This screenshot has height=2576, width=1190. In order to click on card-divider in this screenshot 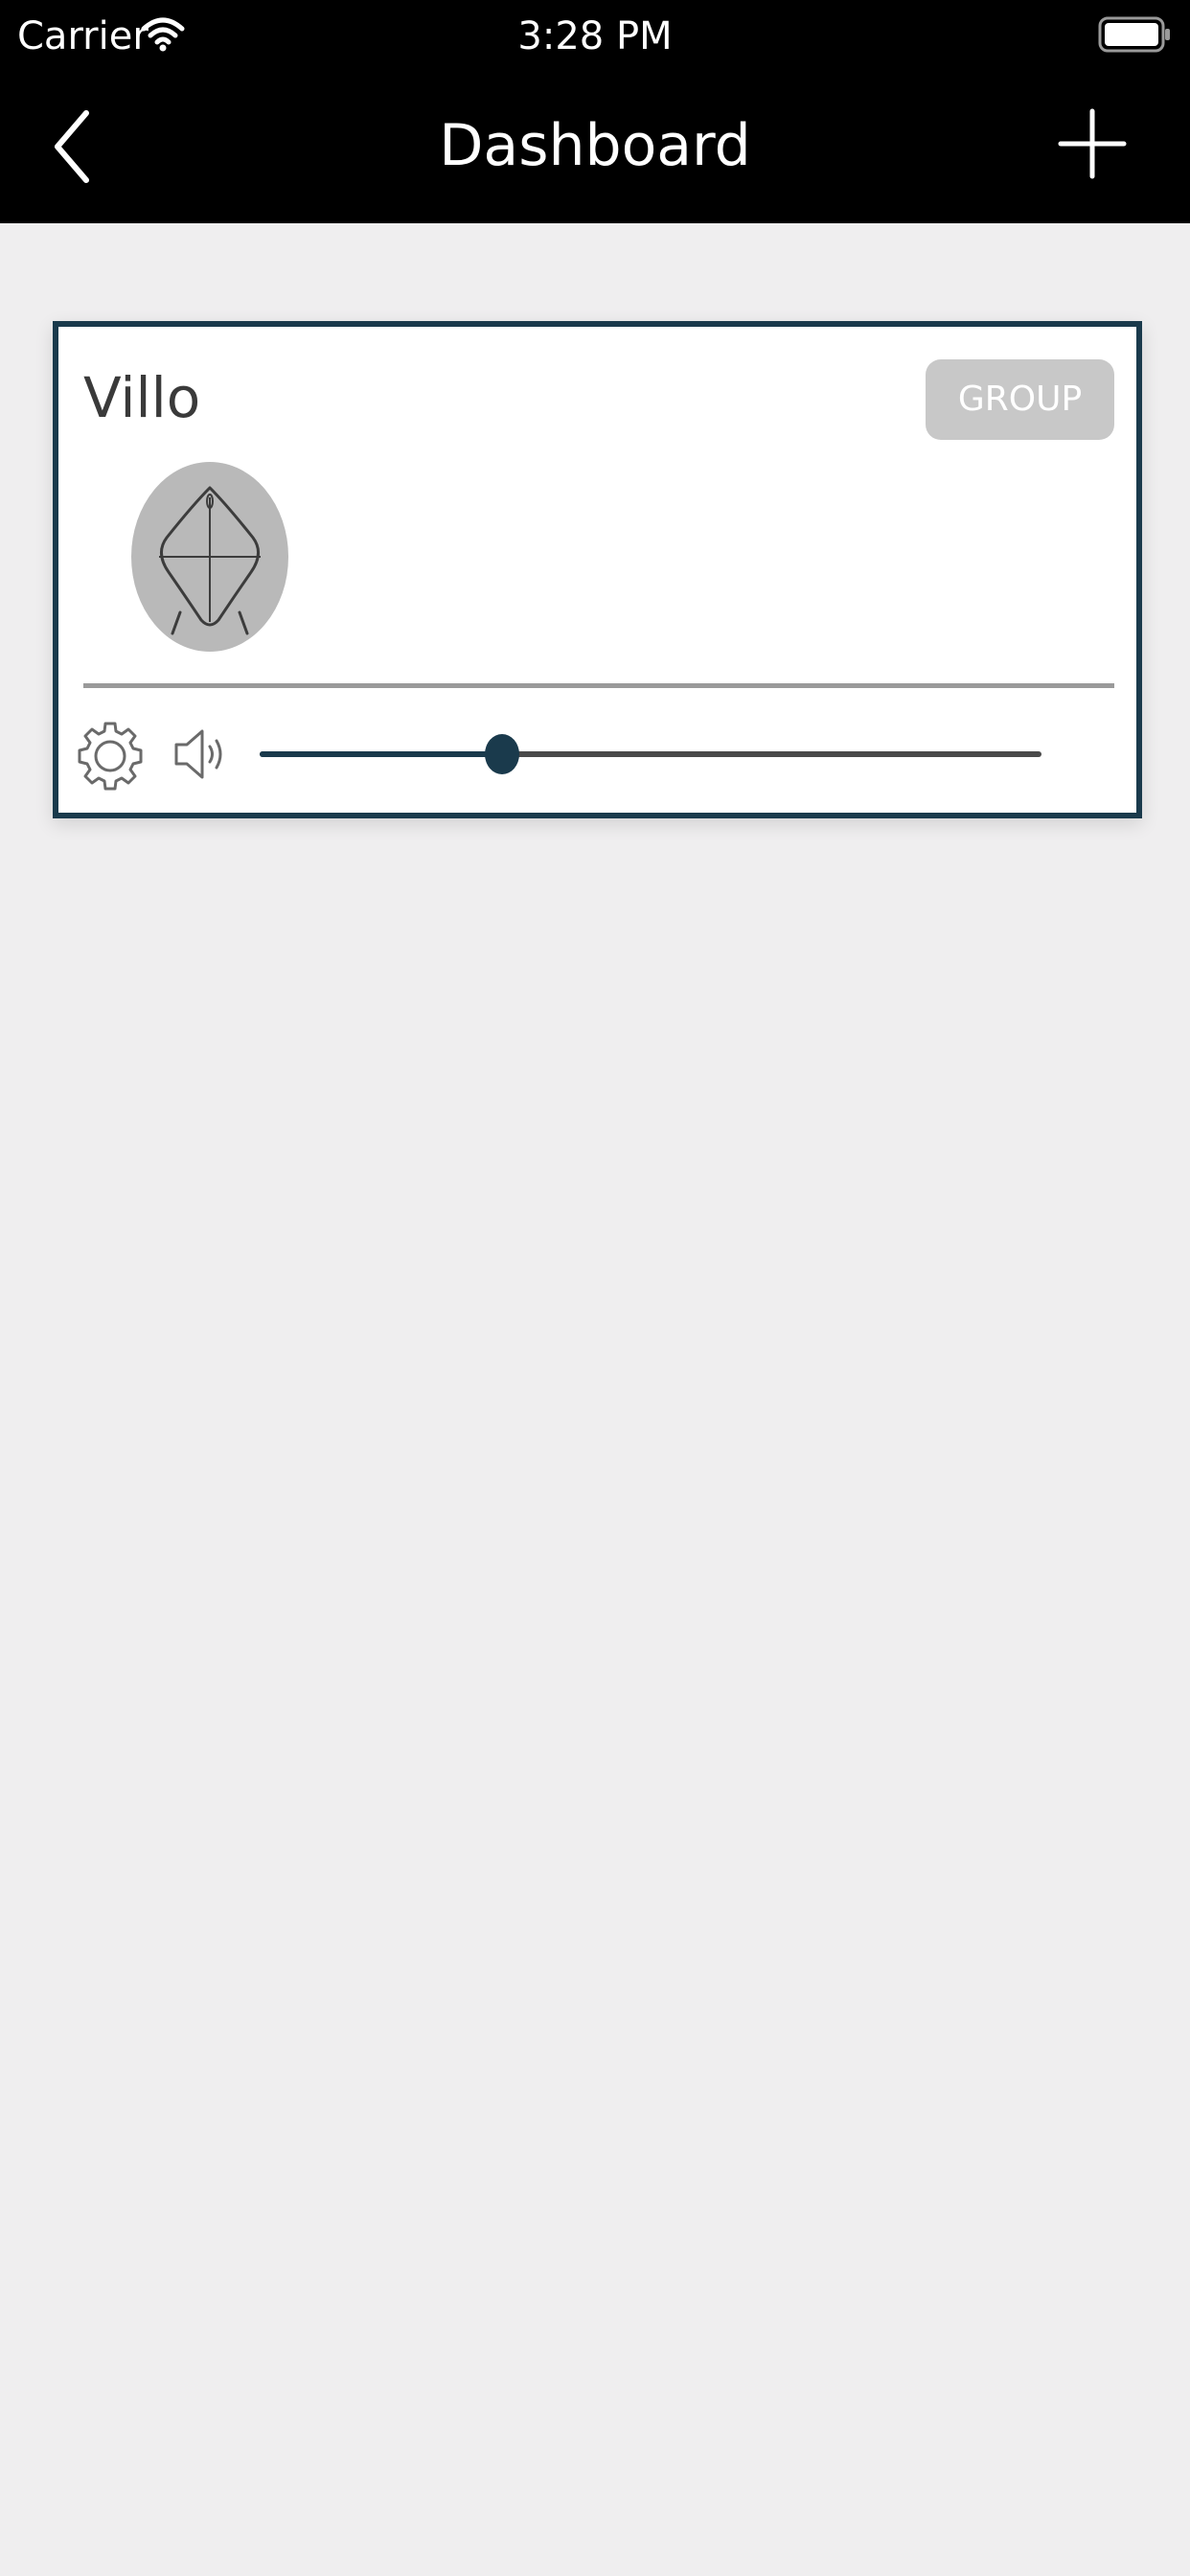, I will do `click(599, 685)`.